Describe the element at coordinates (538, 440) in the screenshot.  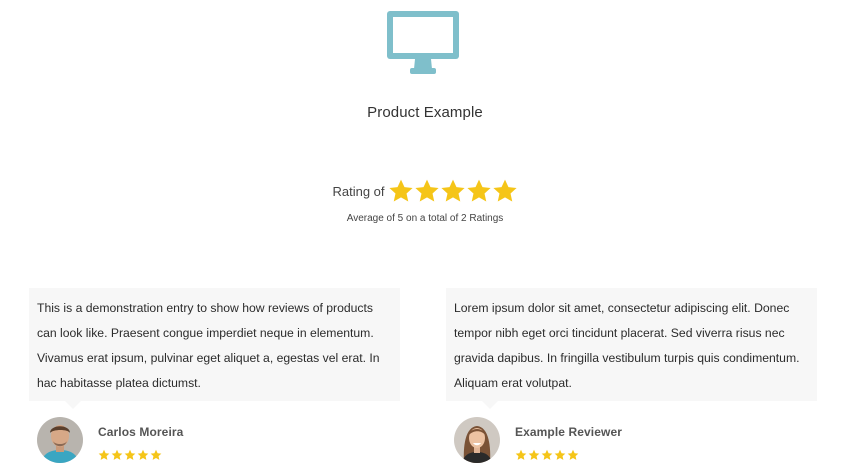
I see `reviewer: Example Reviewer` at that location.